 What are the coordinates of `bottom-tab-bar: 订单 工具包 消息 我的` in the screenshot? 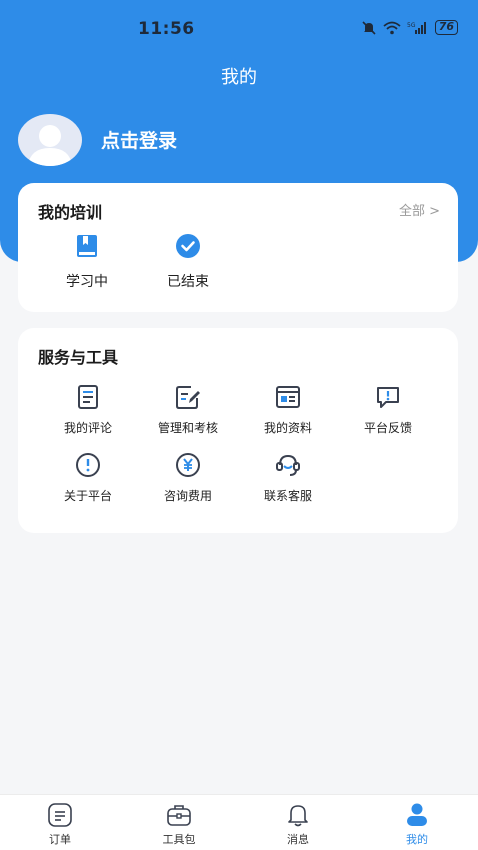 It's located at (239, 822).